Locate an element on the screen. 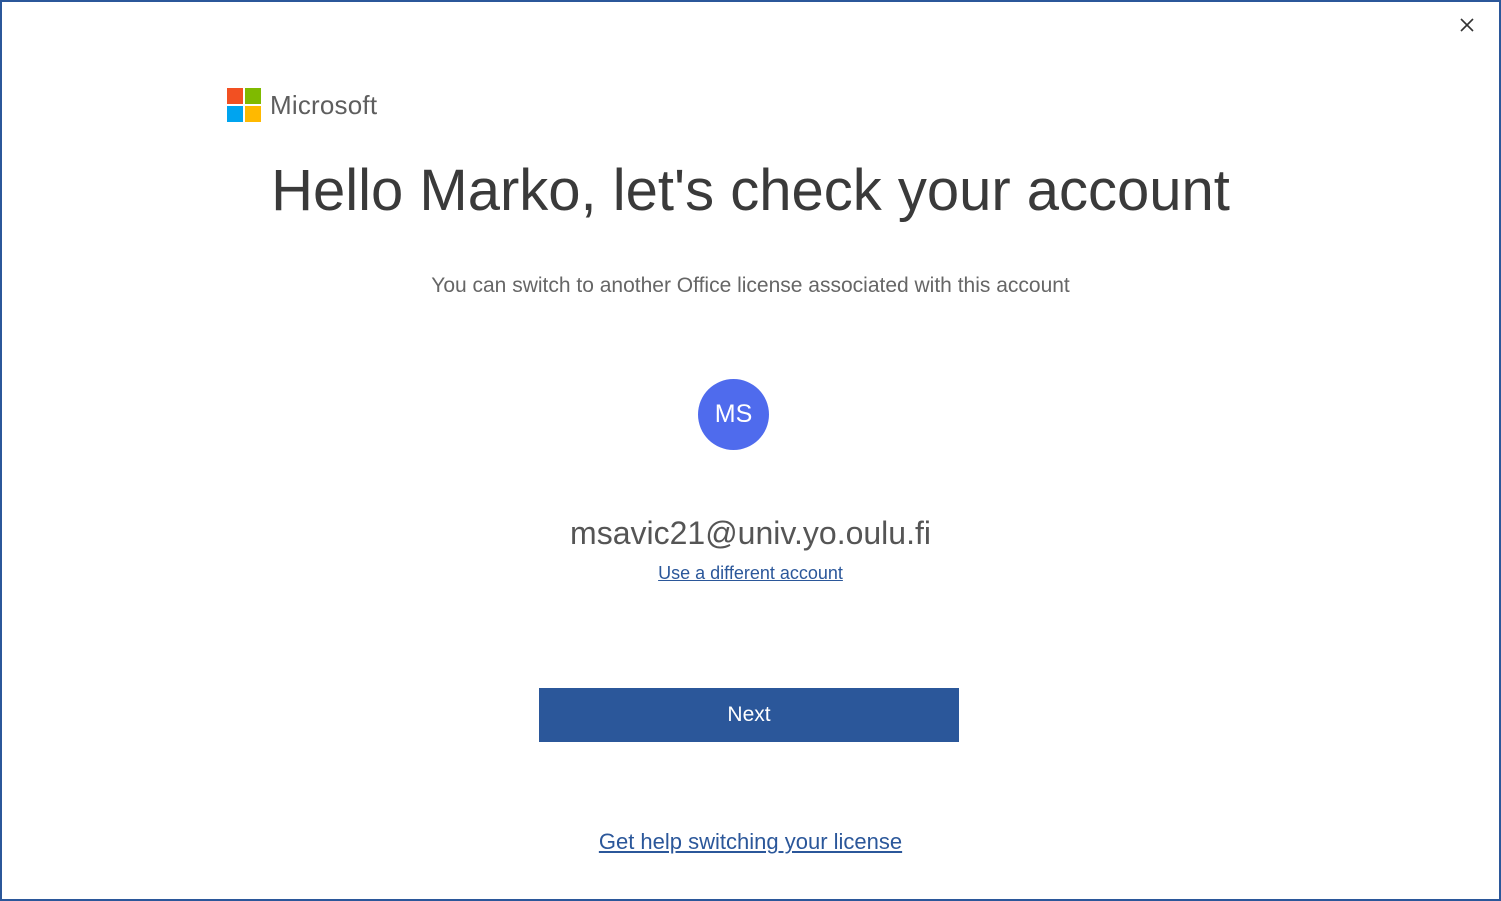 The image size is (1501, 901). microsoft-logo-icon is located at coordinates (244, 105).